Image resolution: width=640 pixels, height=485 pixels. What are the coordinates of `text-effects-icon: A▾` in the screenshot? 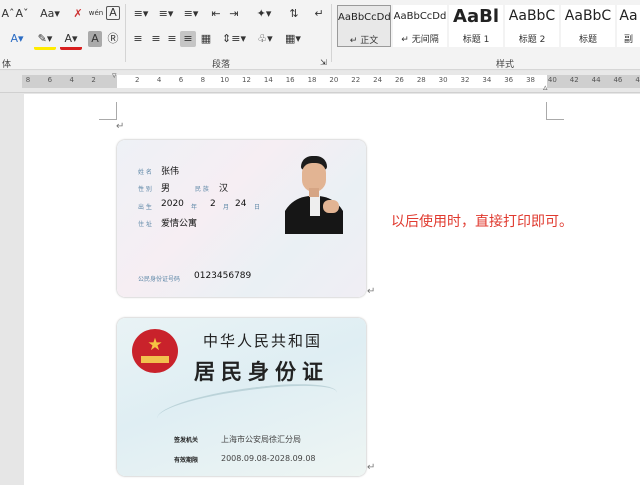 It's located at (17, 39).